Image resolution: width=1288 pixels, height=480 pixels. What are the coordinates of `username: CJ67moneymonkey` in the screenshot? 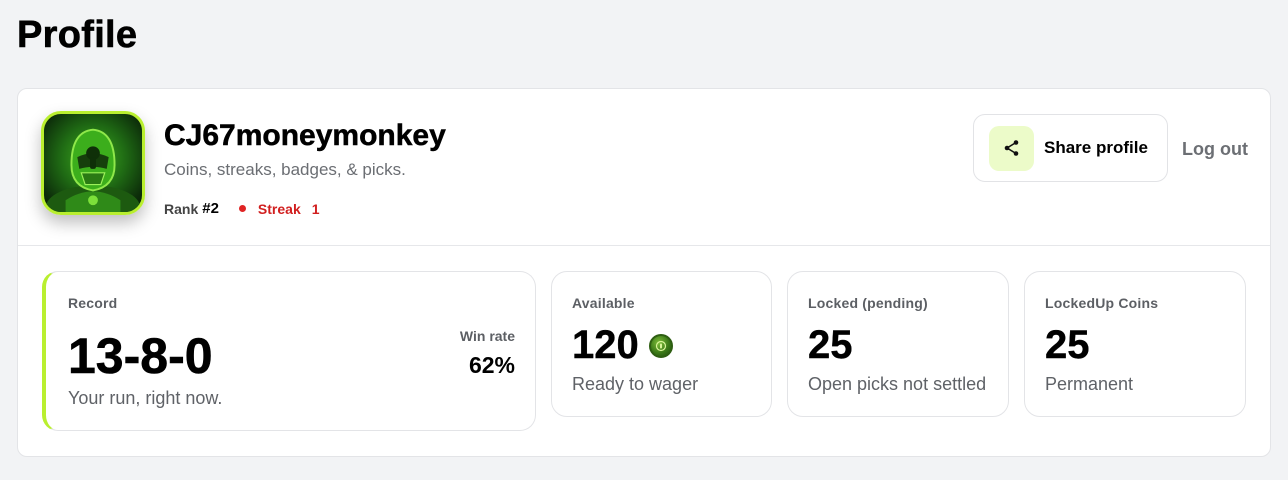 It's located at (305, 136).